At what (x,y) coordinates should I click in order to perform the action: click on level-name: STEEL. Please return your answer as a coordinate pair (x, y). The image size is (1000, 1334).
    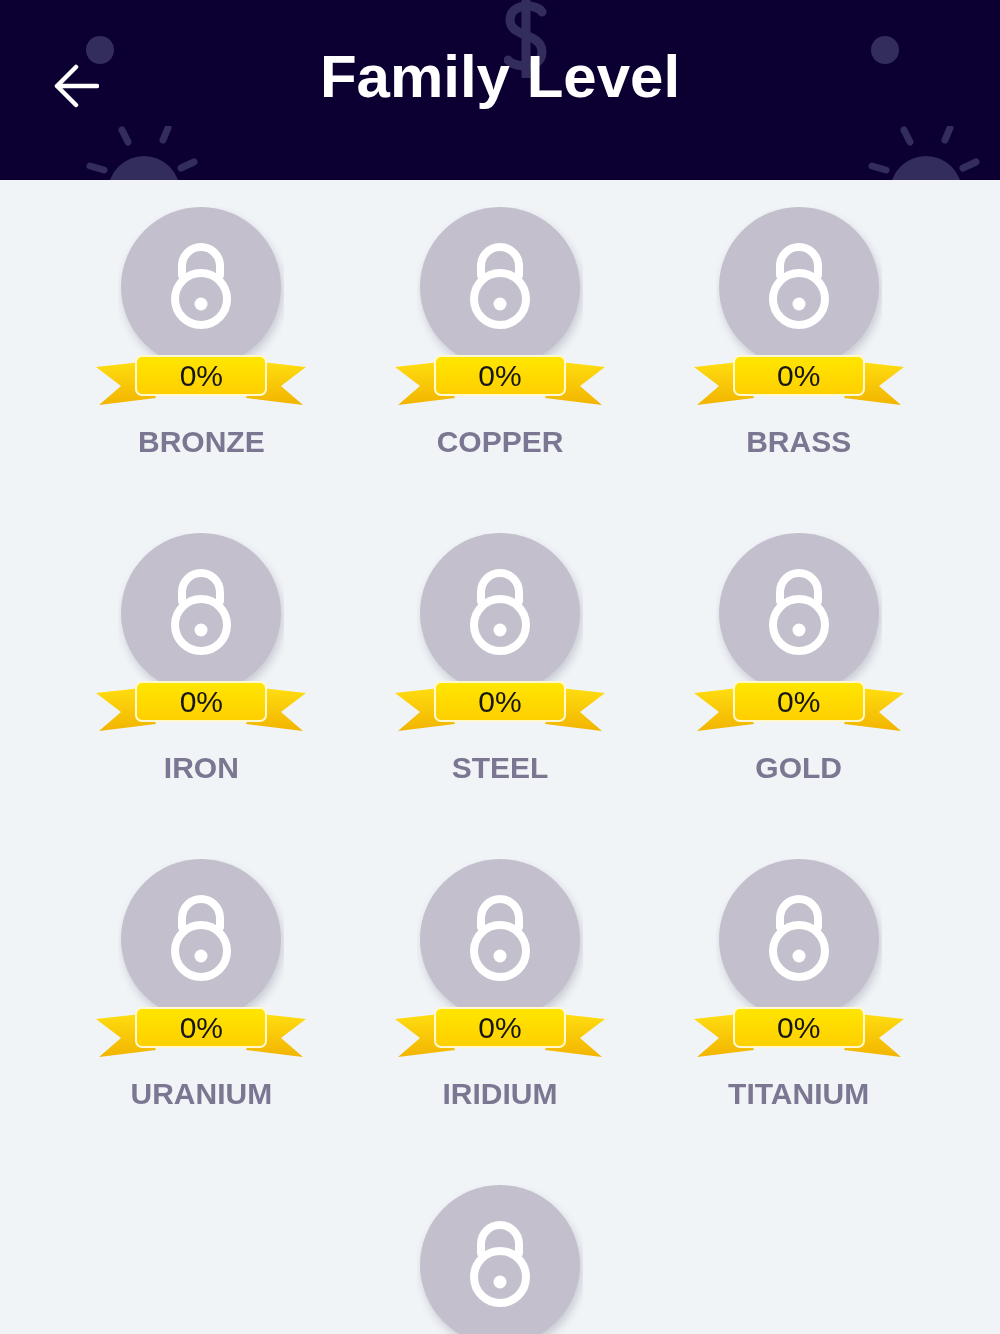
    Looking at the image, I should click on (500, 768).